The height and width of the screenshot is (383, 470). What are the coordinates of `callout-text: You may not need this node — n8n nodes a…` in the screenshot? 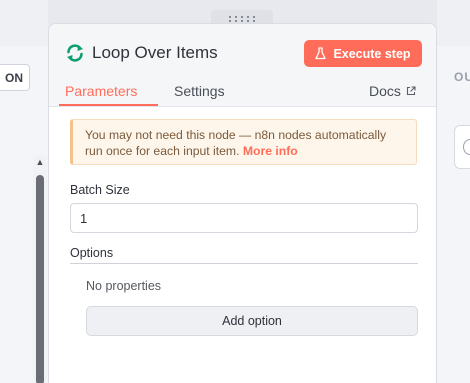 It's located at (236, 143).